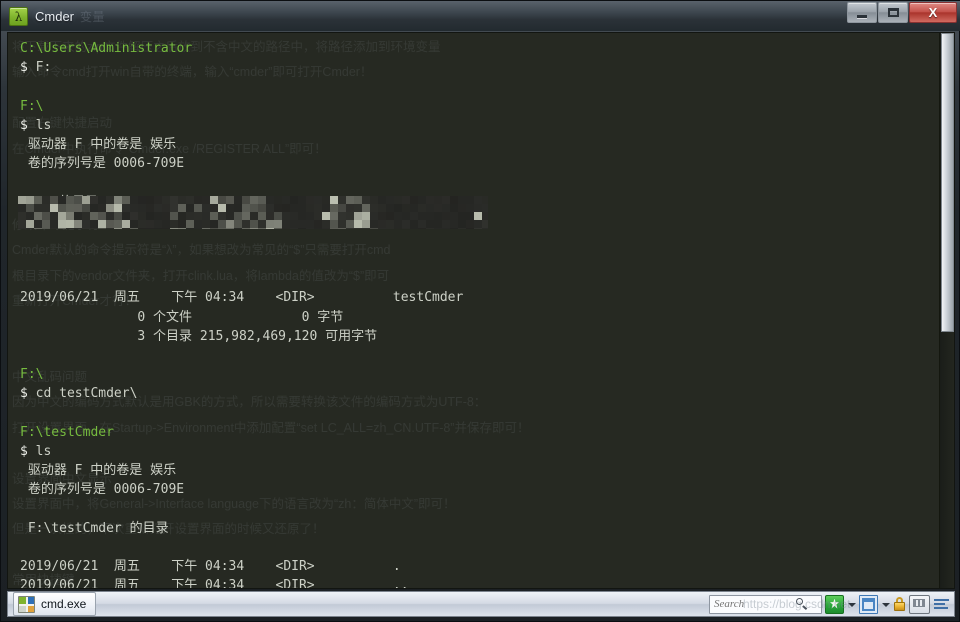 This screenshot has height=622, width=960. What do you see at coordinates (480, 336) in the screenshot?
I see `terminal-line: 3 个目录 215,982,469,120 可用字节` at bounding box center [480, 336].